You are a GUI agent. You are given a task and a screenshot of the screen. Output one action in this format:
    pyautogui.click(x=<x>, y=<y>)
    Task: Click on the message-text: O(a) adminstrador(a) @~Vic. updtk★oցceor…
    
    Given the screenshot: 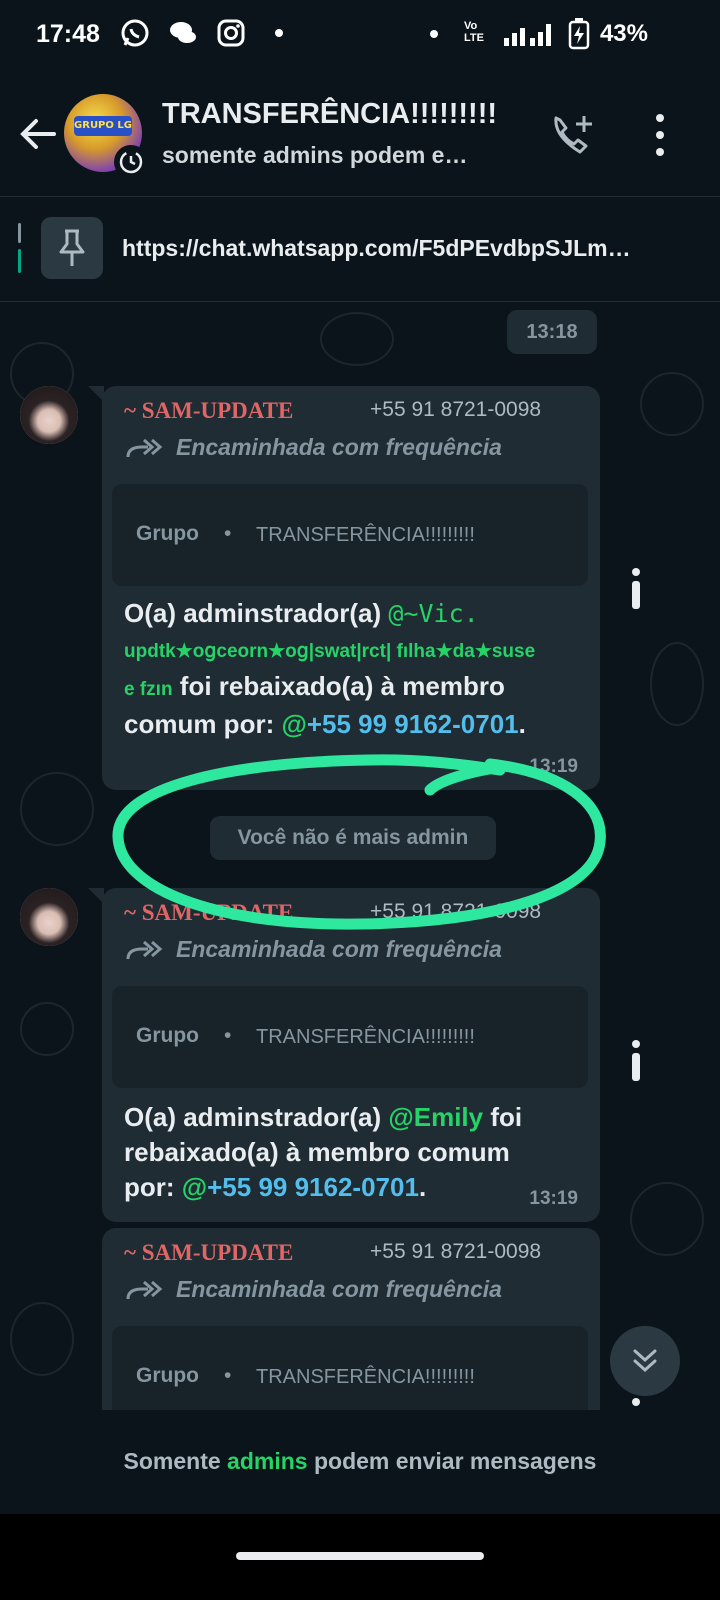 What is the action you would take?
    pyautogui.click(x=330, y=668)
    